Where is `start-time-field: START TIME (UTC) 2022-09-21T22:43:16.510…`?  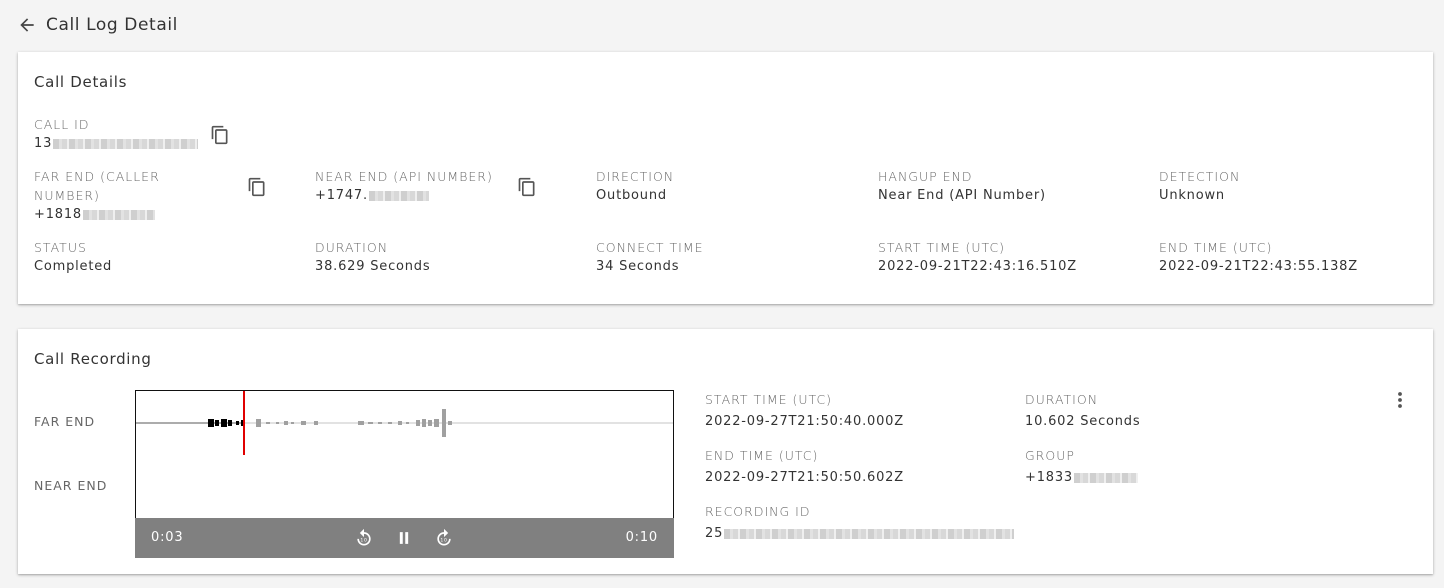
start-time-field: START TIME (UTC) 2022-09-21T22:43:16.510… is located at coordinates (993, 257).